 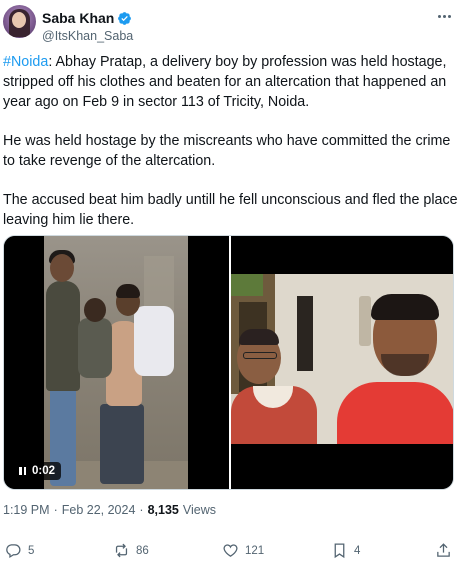 I want to click on author-name-row: Saba Khan, so click(x=87, y=18).